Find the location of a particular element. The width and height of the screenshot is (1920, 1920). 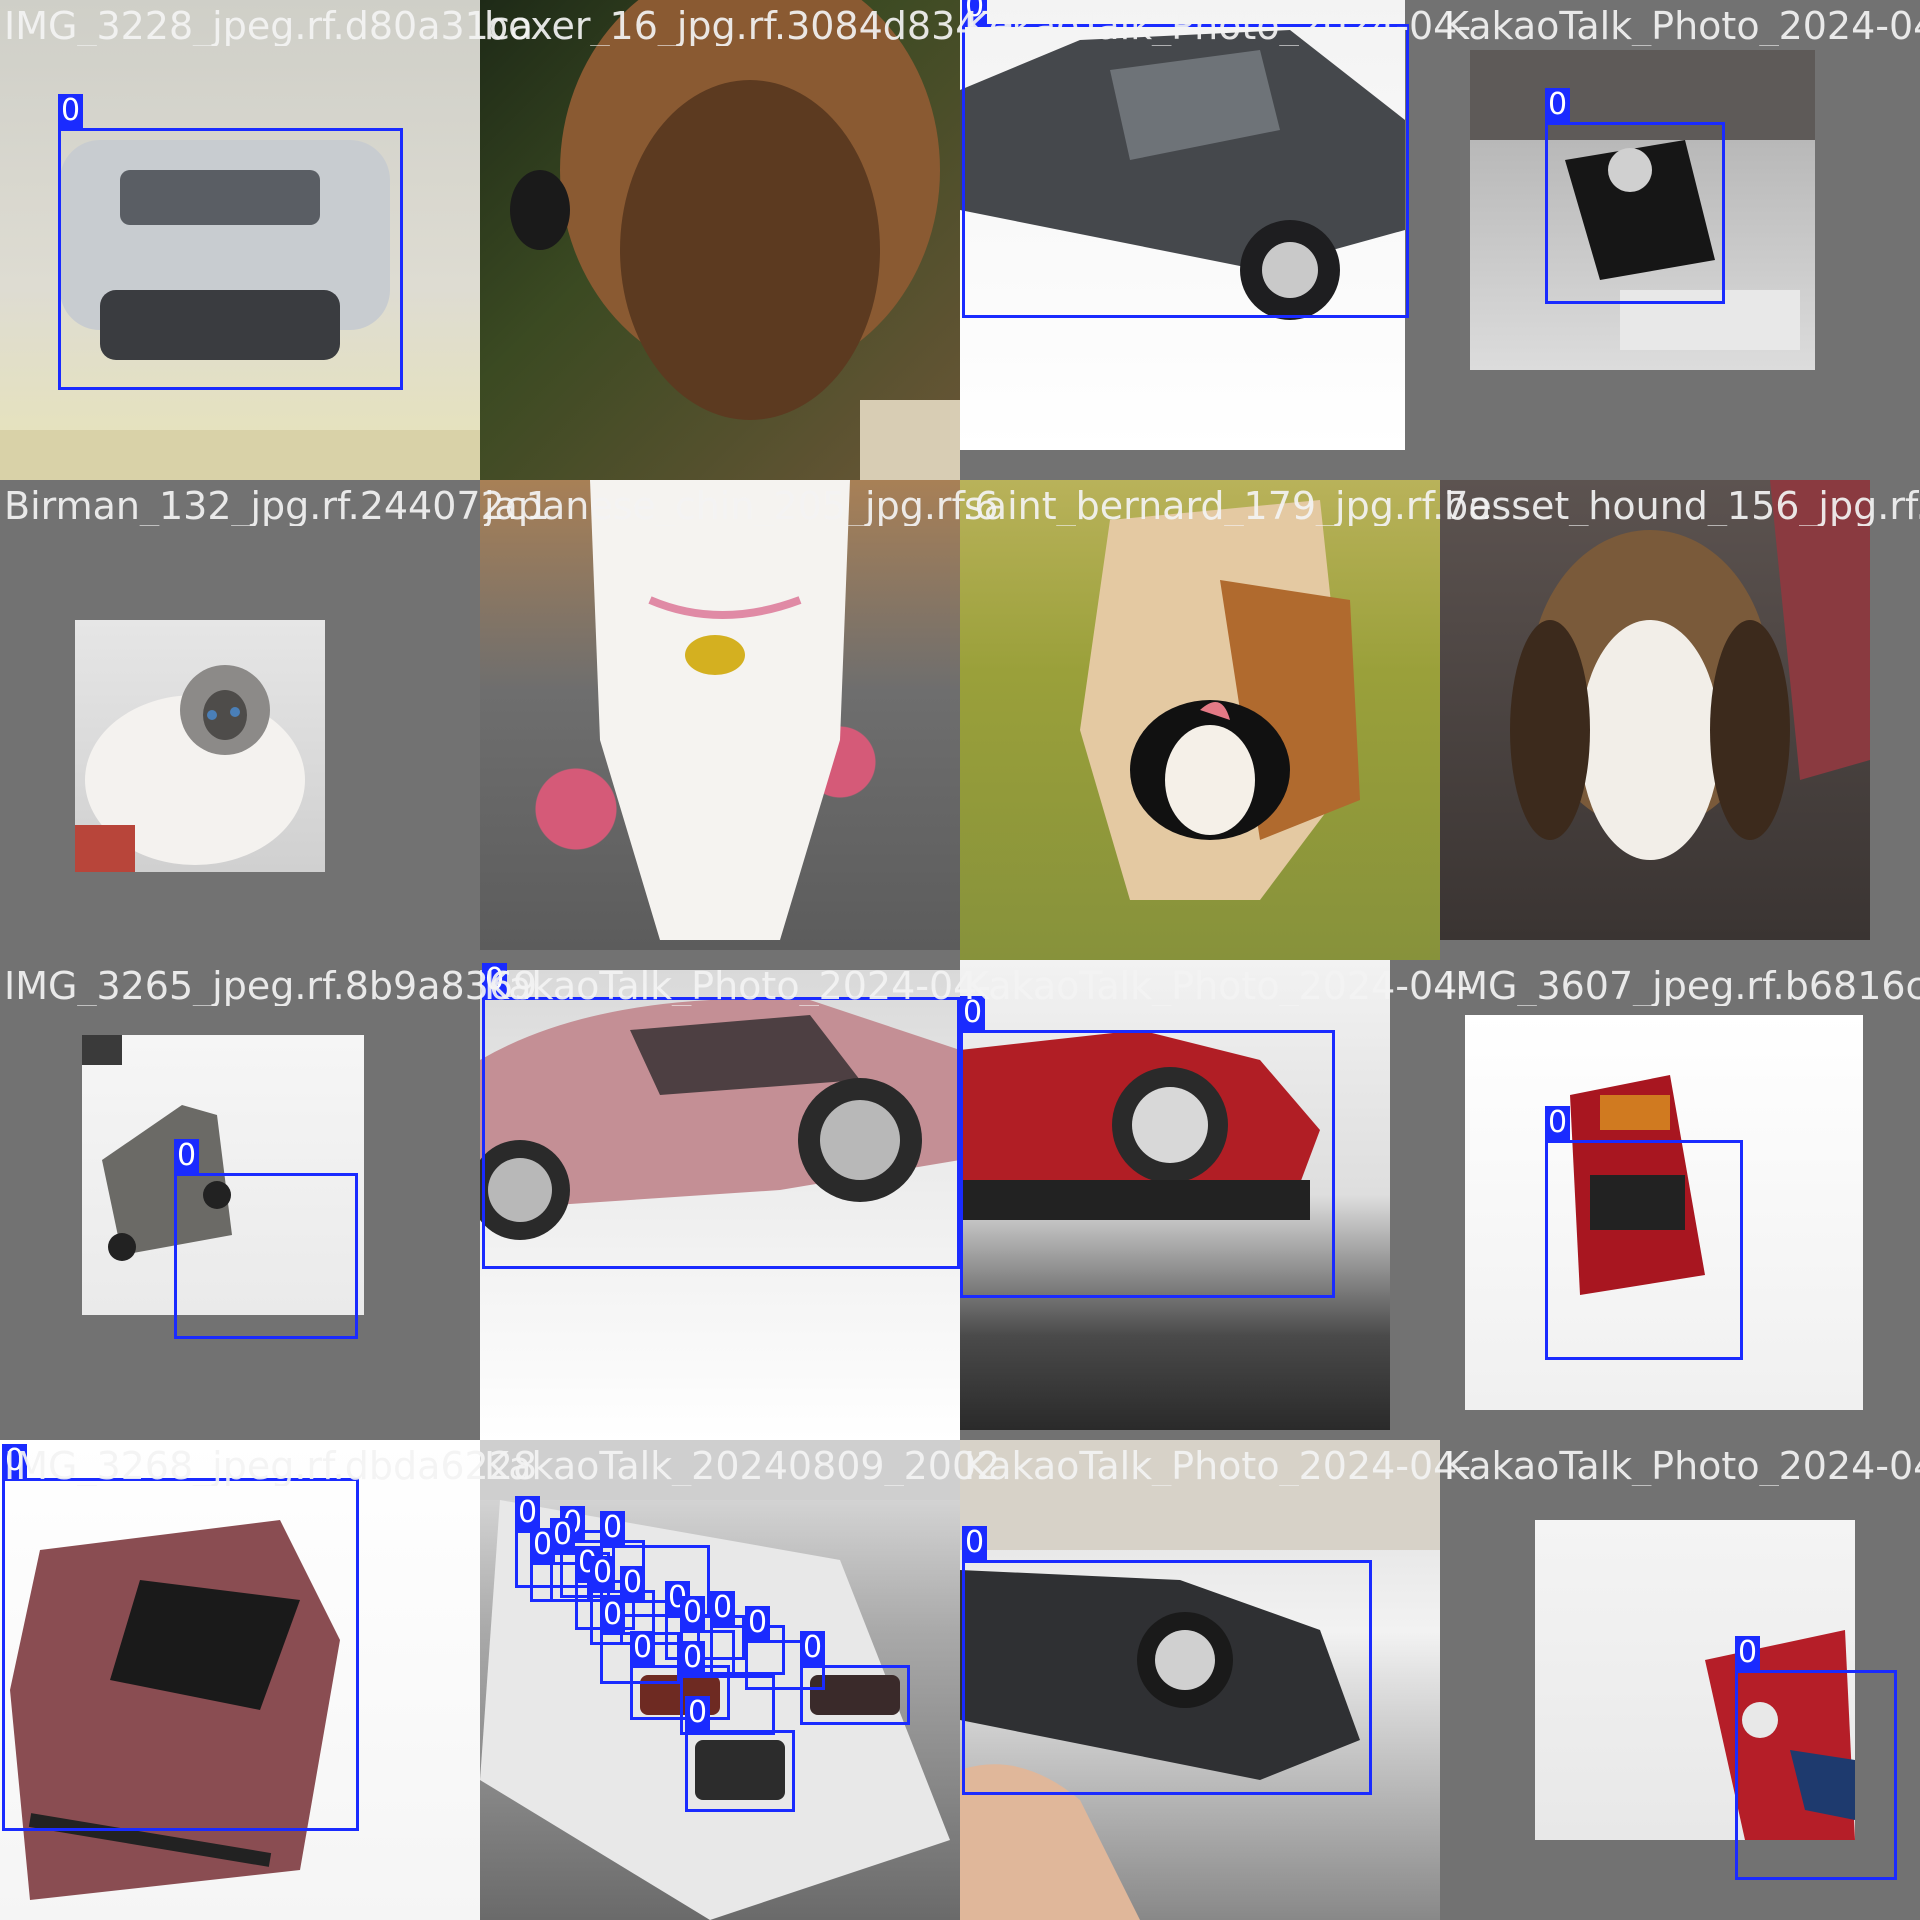

tile-filename-caption: boxer_16_jpg.rf.3084d8347f is located at coordinates (750, 26).